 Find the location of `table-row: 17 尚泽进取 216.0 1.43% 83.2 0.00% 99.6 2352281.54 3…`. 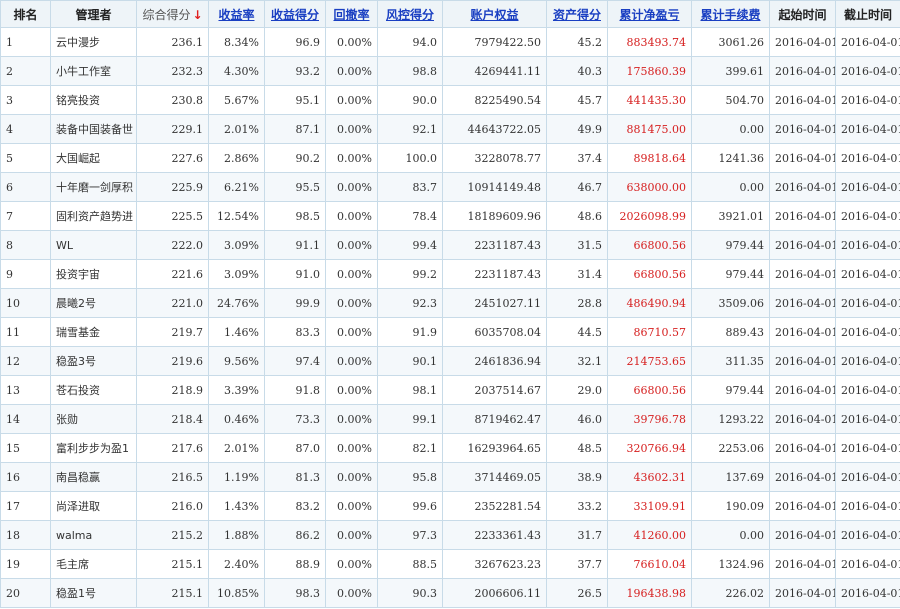

table-row: 17 尚泽进取 216.0 1.43% 83.2 0.00% 99.6 2352281.54 3… is located at coordinates (450, 506).